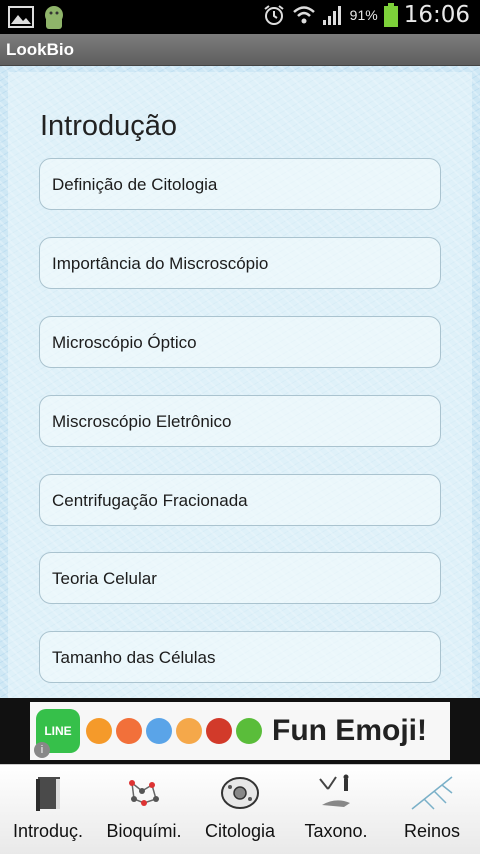 This screenshot has height=854, width=480. I want to click on list-item-label: Miscroscópio Eletrônico, so click(142, 421).